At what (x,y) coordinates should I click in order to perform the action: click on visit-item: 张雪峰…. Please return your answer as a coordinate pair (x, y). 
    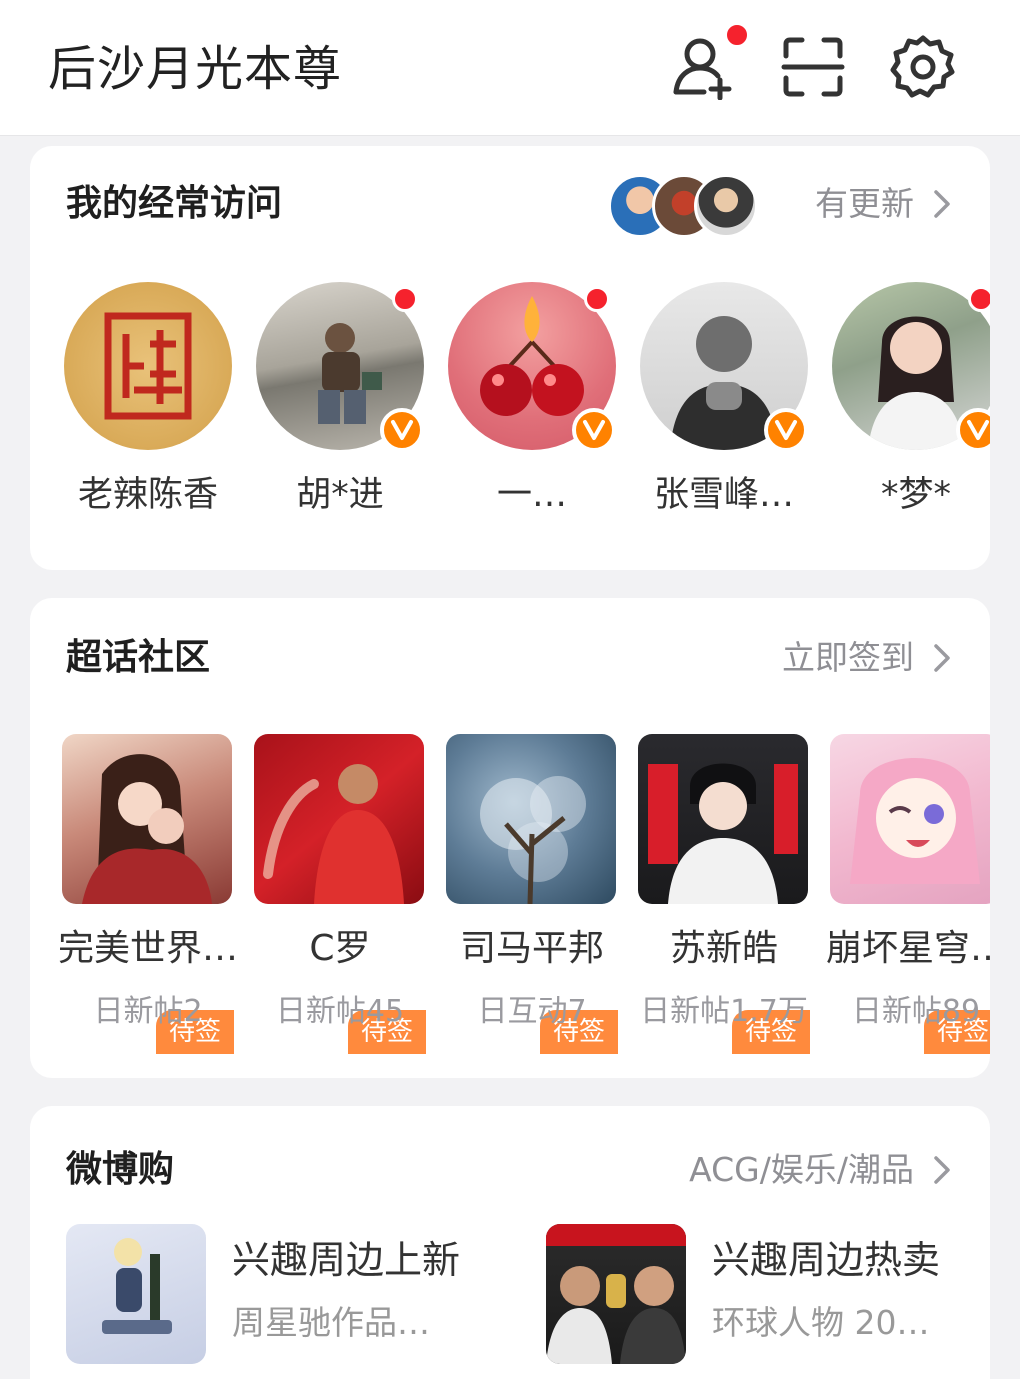
    Looking at the image, I should click on (724, 407).